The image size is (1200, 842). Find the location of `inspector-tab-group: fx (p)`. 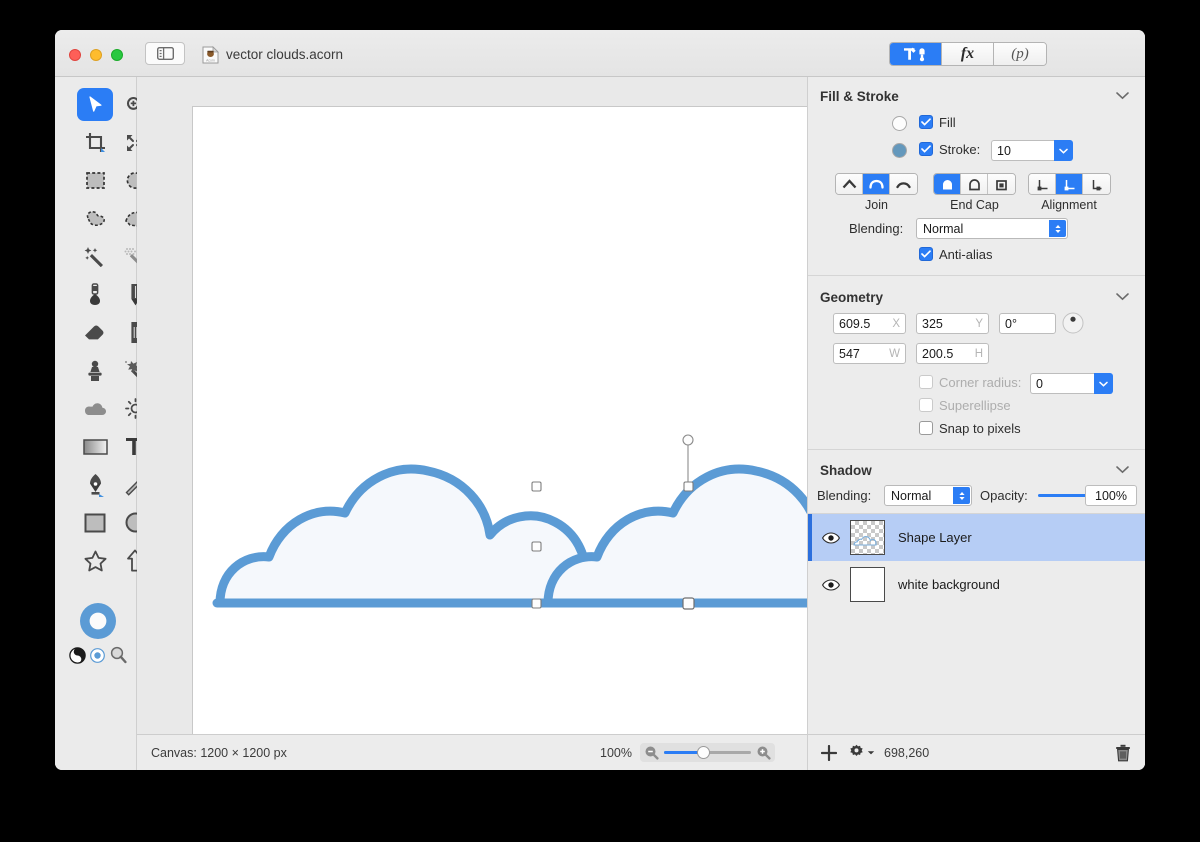

inspector-tab-group: fx (p) is located at coordinates (968, 54).